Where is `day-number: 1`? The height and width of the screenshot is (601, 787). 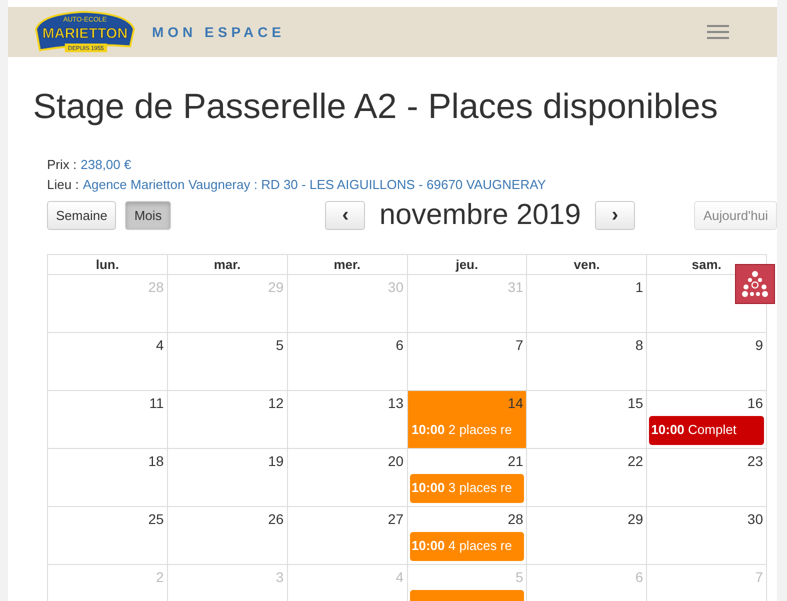
day-number: 1 is located at coordinates (639, 287).